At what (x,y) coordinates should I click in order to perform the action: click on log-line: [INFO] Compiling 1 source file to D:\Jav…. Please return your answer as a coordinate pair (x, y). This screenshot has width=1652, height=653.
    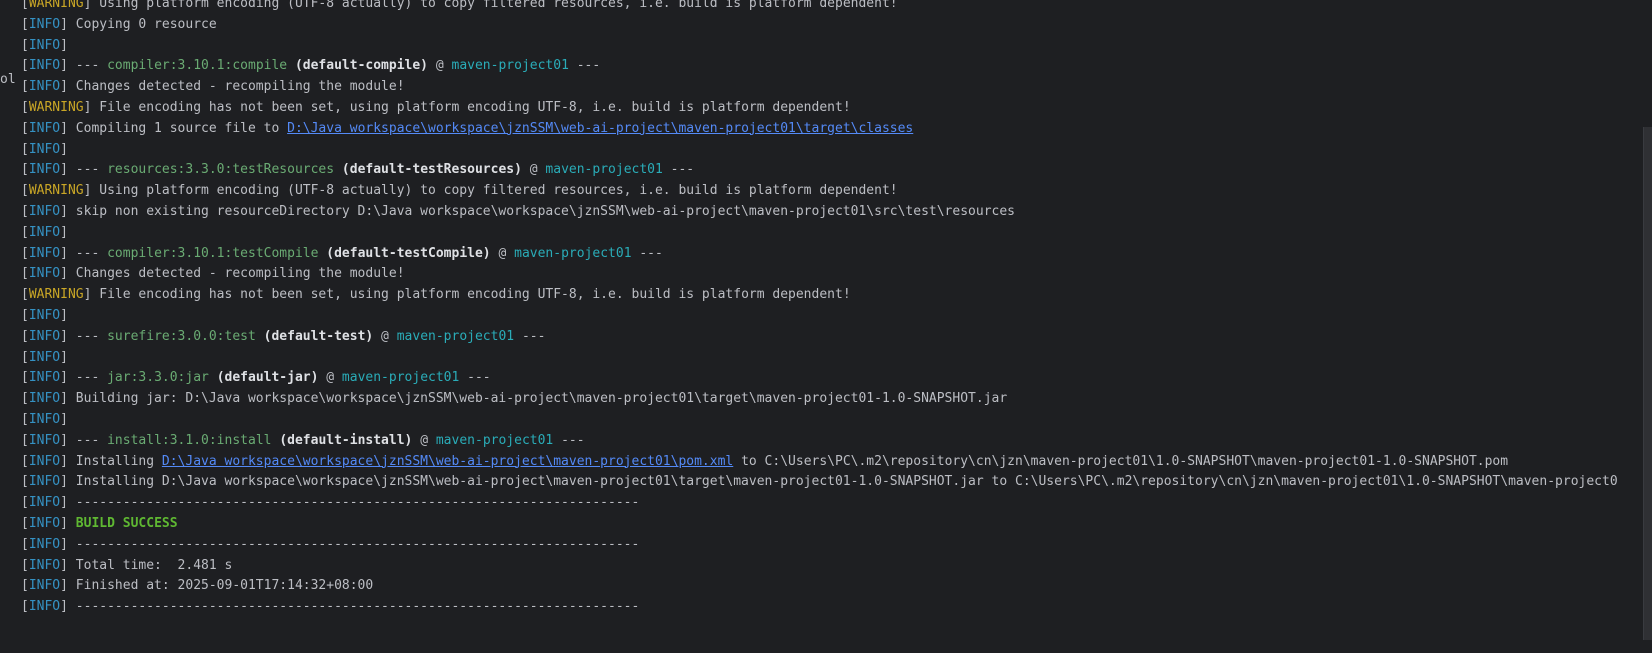
    Looking at the image, I should click on (467, 129).